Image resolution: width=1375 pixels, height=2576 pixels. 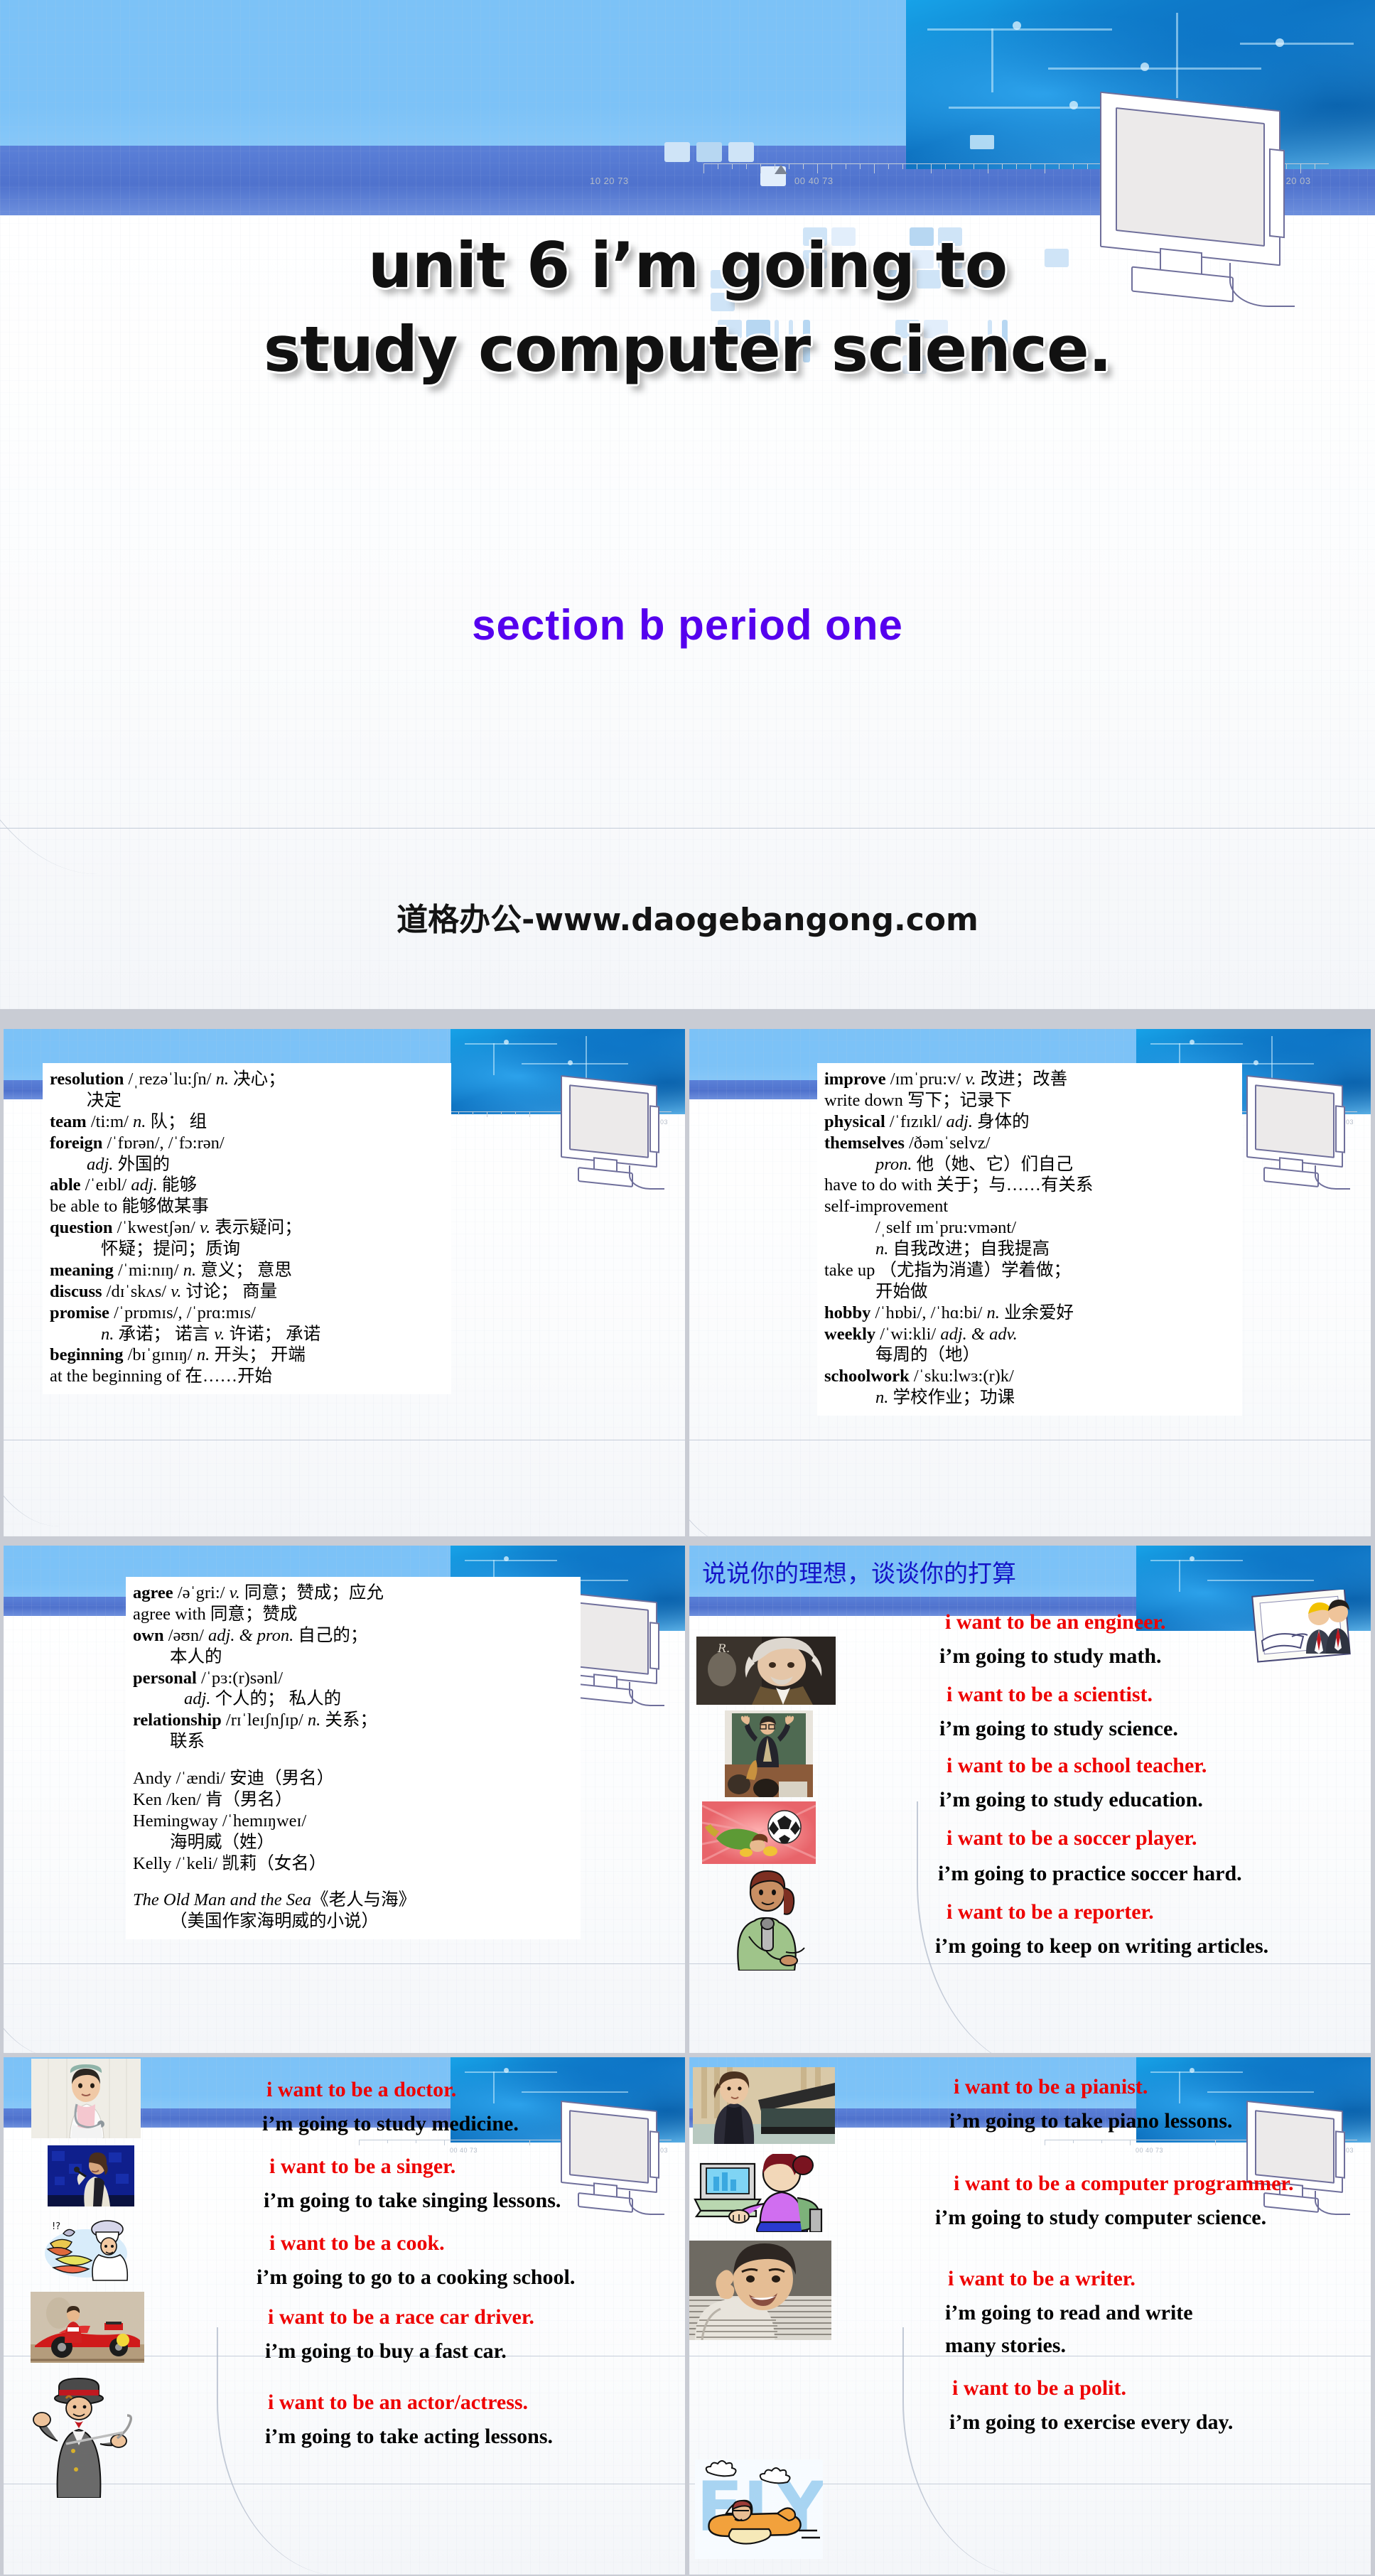 I want to click on ambition-answer: i’m going to study math., so click(x=1050, y=1656).